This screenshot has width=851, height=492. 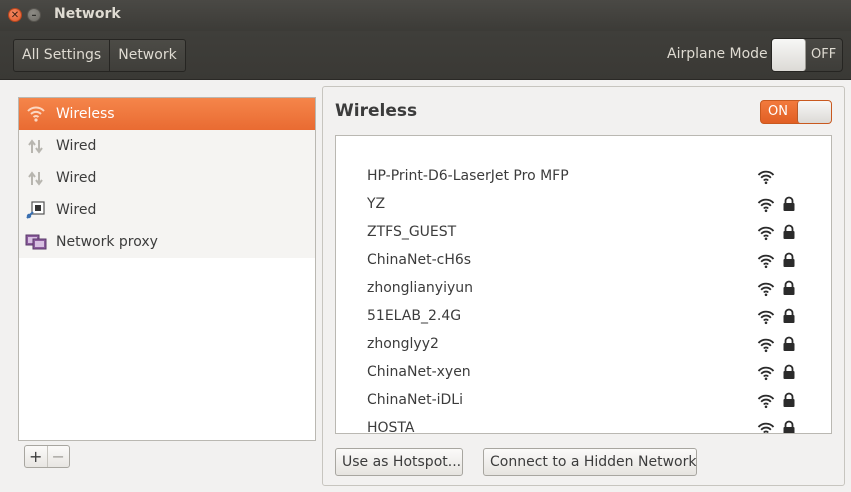 I want to click on network-ssid: zhonglianyiyun, so click(x=420, y=288).